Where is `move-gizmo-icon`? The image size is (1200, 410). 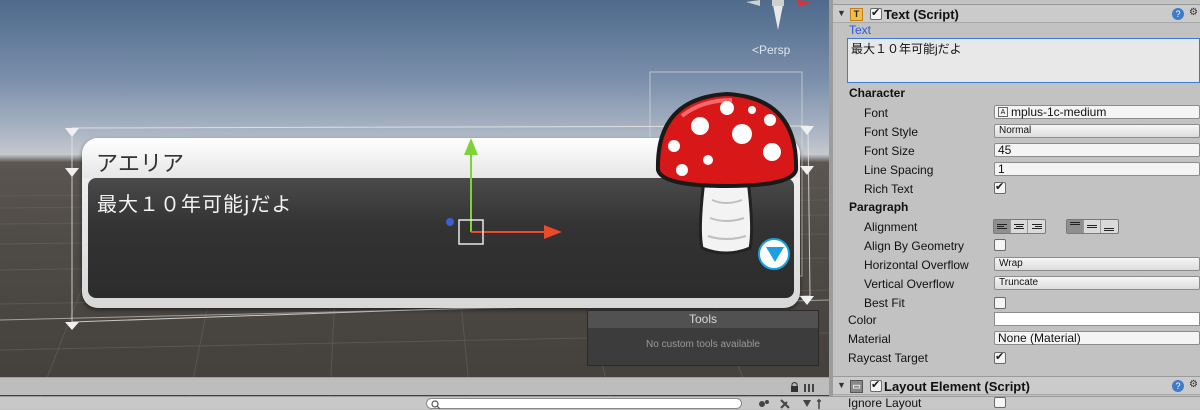
move-gizmo-icon is located at coordinates (505, 190).